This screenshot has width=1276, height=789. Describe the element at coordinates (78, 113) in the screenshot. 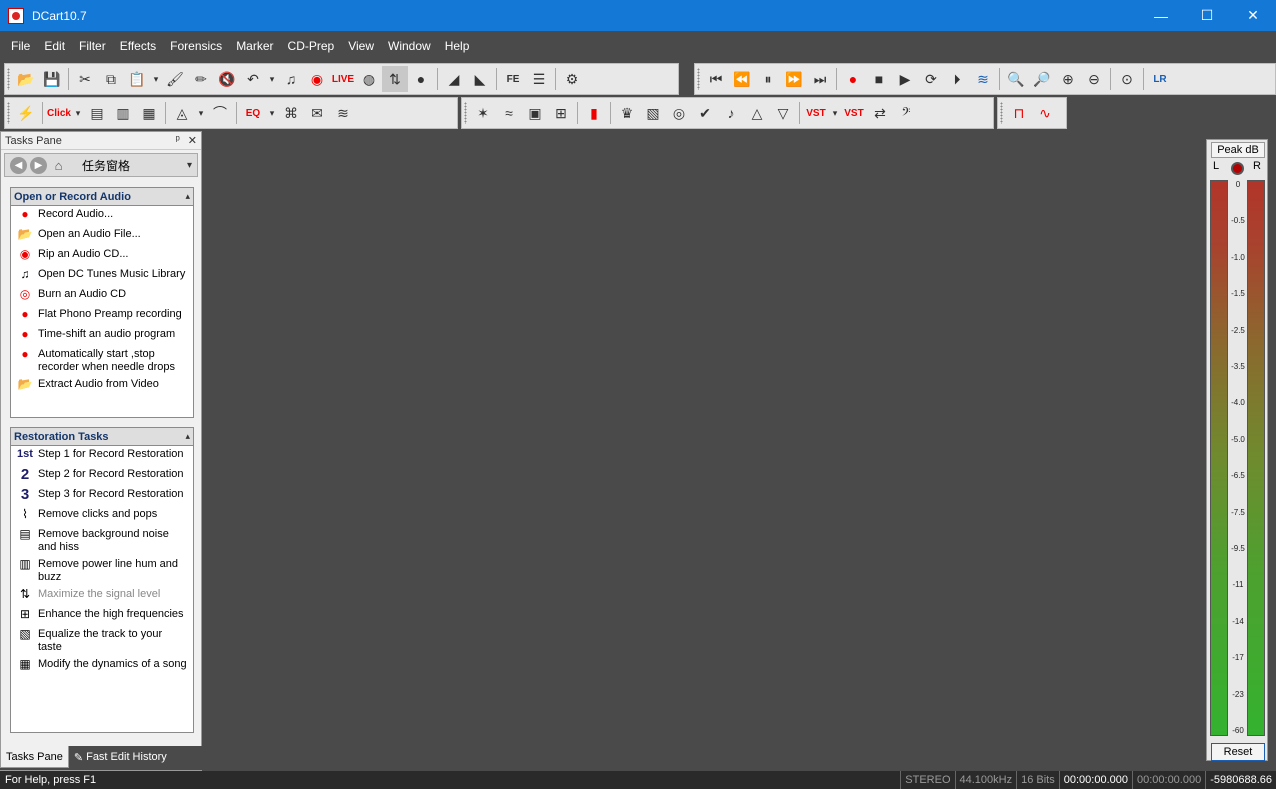

I see `declick-dropdown-icon: ▾` at that location.